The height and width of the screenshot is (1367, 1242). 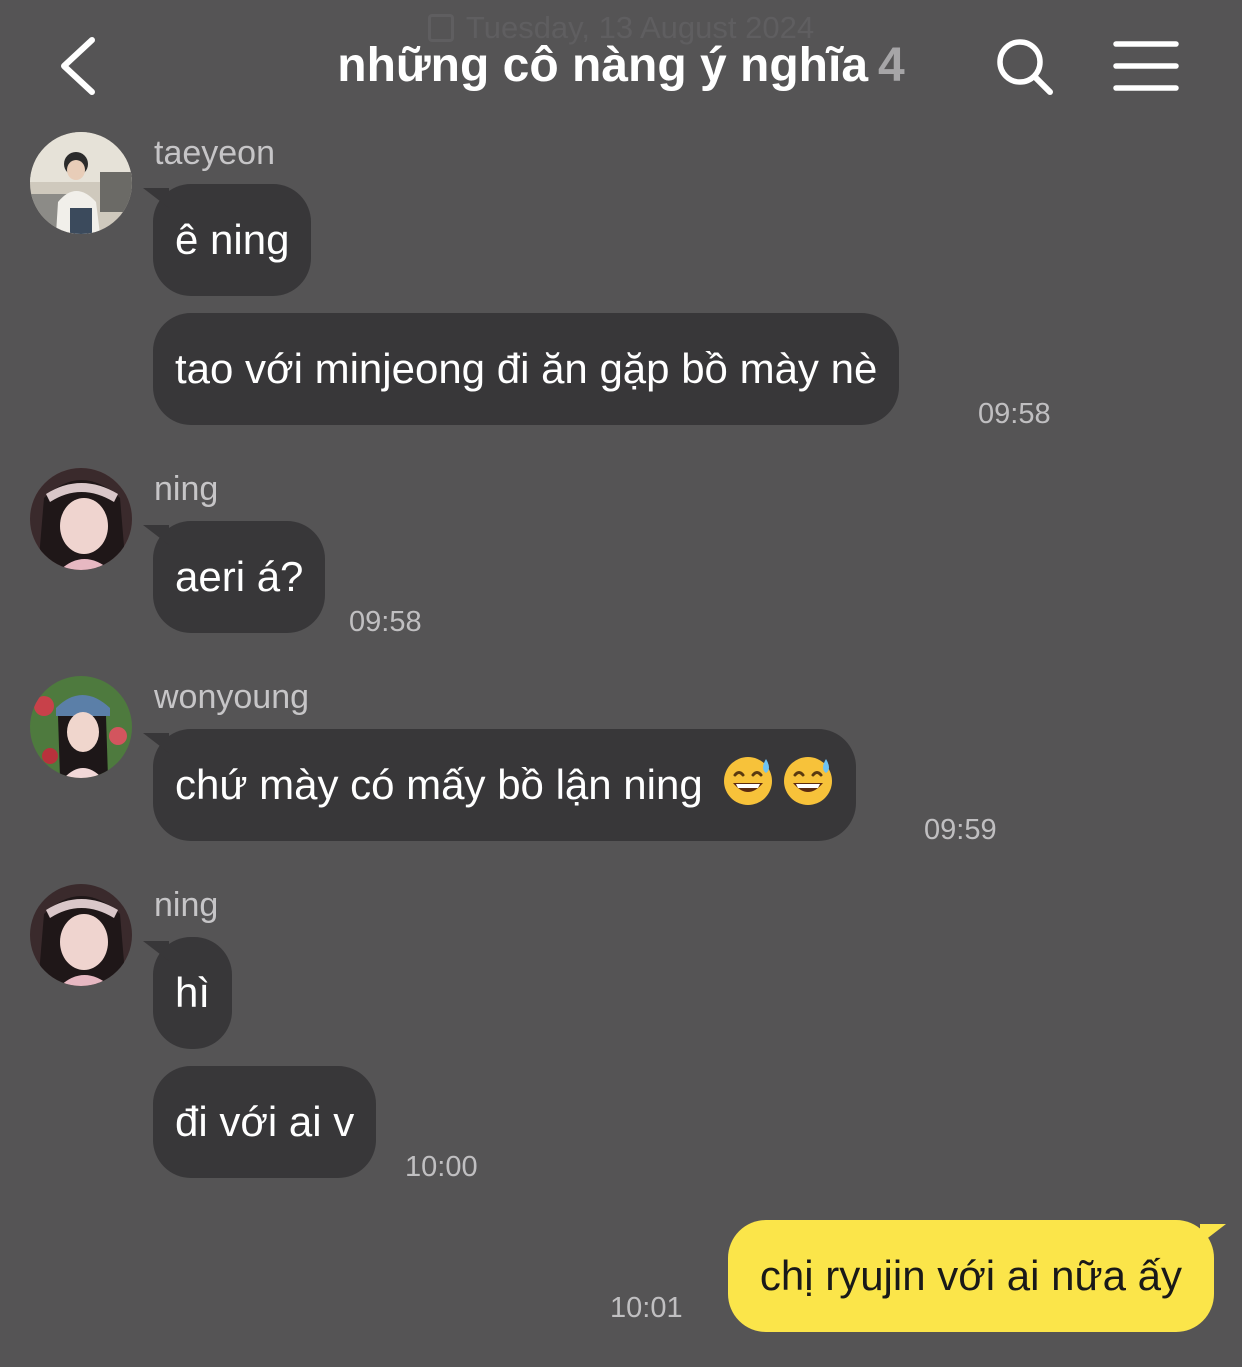 I want to click on chevron-left-icon, so click(x=78, y=66).